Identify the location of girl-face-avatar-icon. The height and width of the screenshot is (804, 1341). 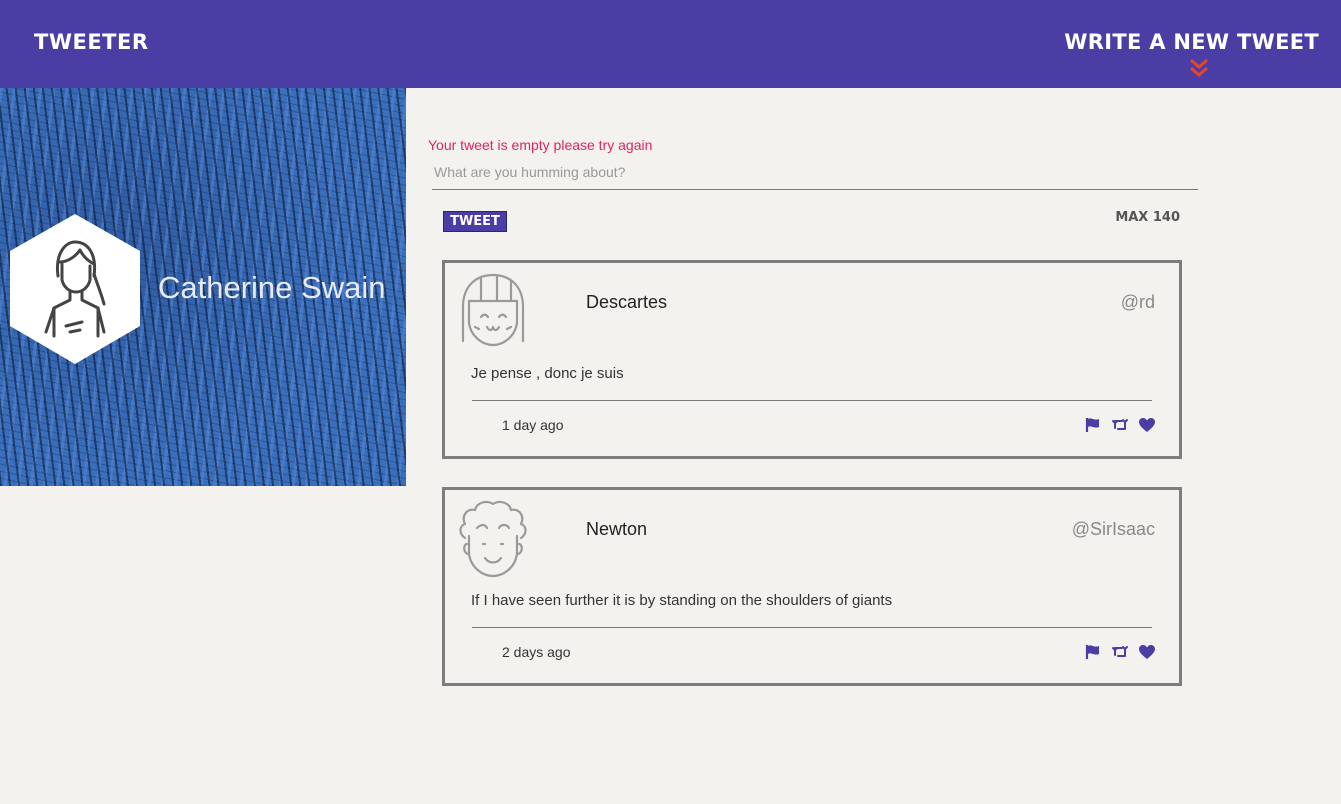
(493, 310).